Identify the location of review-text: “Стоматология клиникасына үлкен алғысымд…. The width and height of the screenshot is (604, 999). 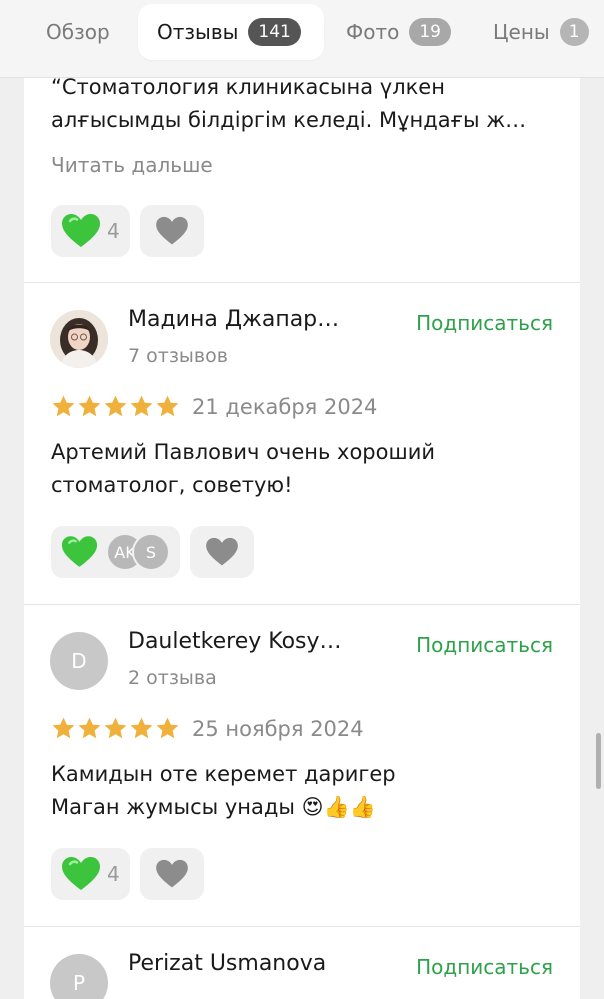
(289, 105).